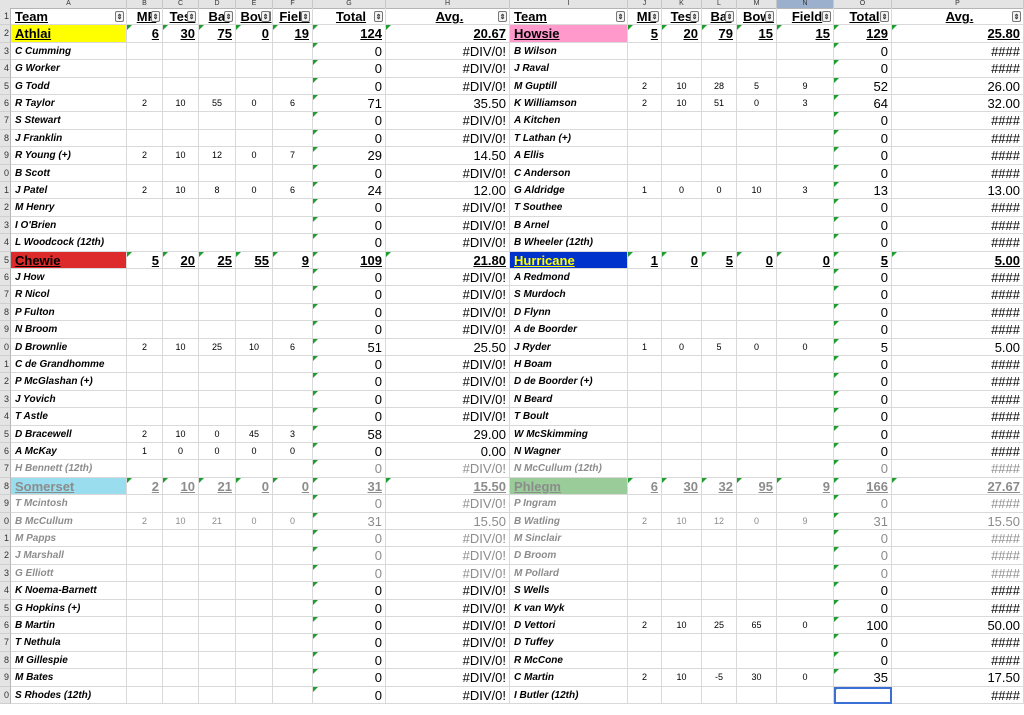 The image size is (1024, 715). I want to click on player-bat: 25, so click(719, 626).